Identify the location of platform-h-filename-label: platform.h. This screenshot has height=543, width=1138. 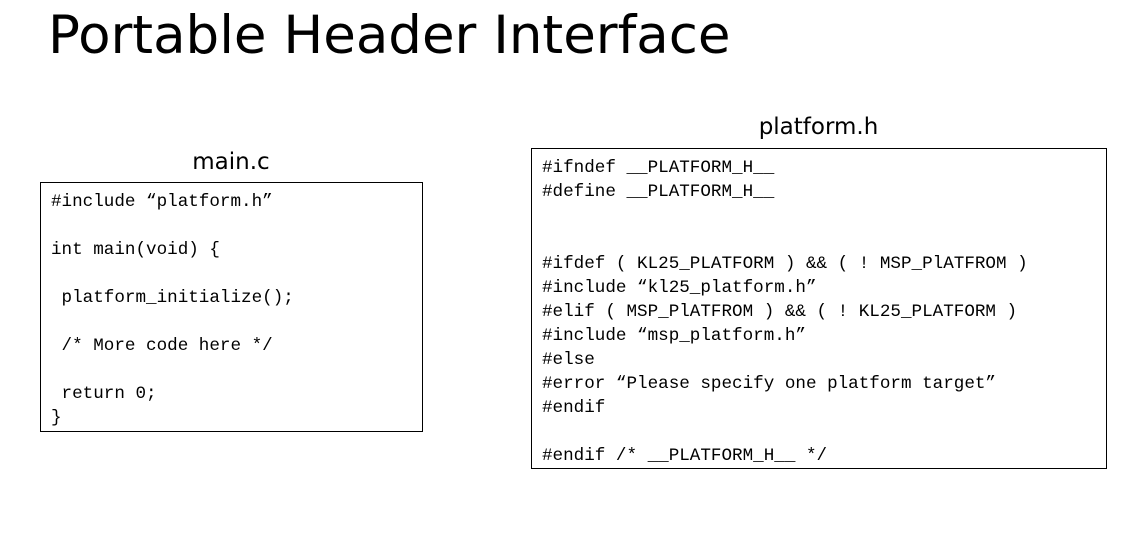
(818, 127).